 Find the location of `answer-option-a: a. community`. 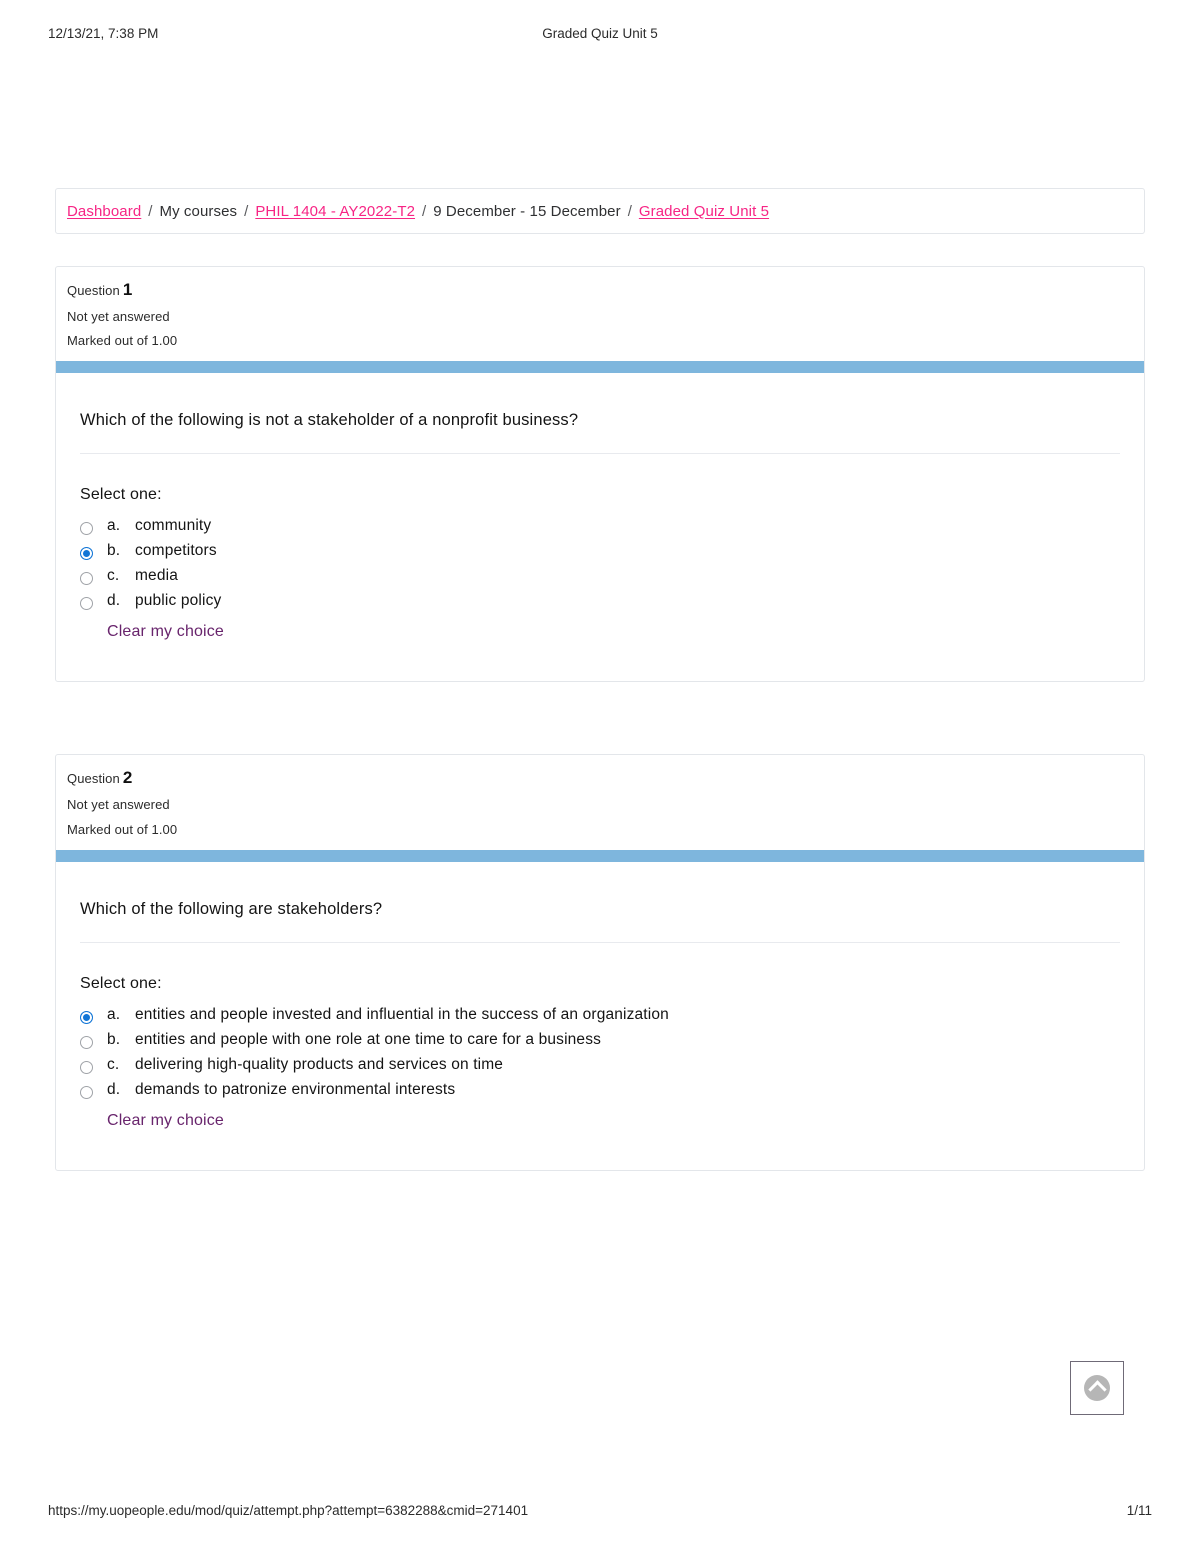

answer-option-a: a. community is located at coordinates (600, 526).